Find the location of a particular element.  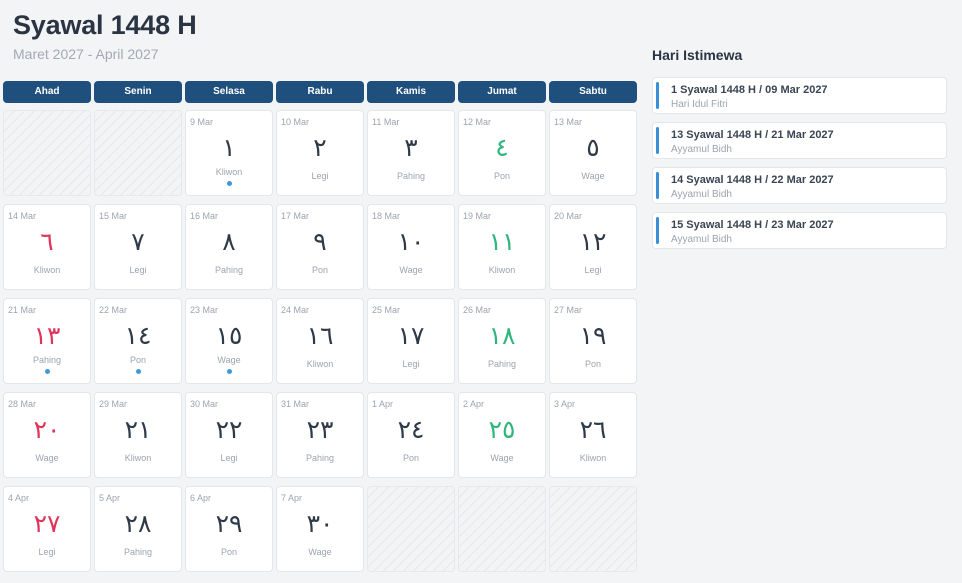

special-day-date: 14 Syawal 1448 H / 22 Mar 2027 is located at coordinates (752, 180).